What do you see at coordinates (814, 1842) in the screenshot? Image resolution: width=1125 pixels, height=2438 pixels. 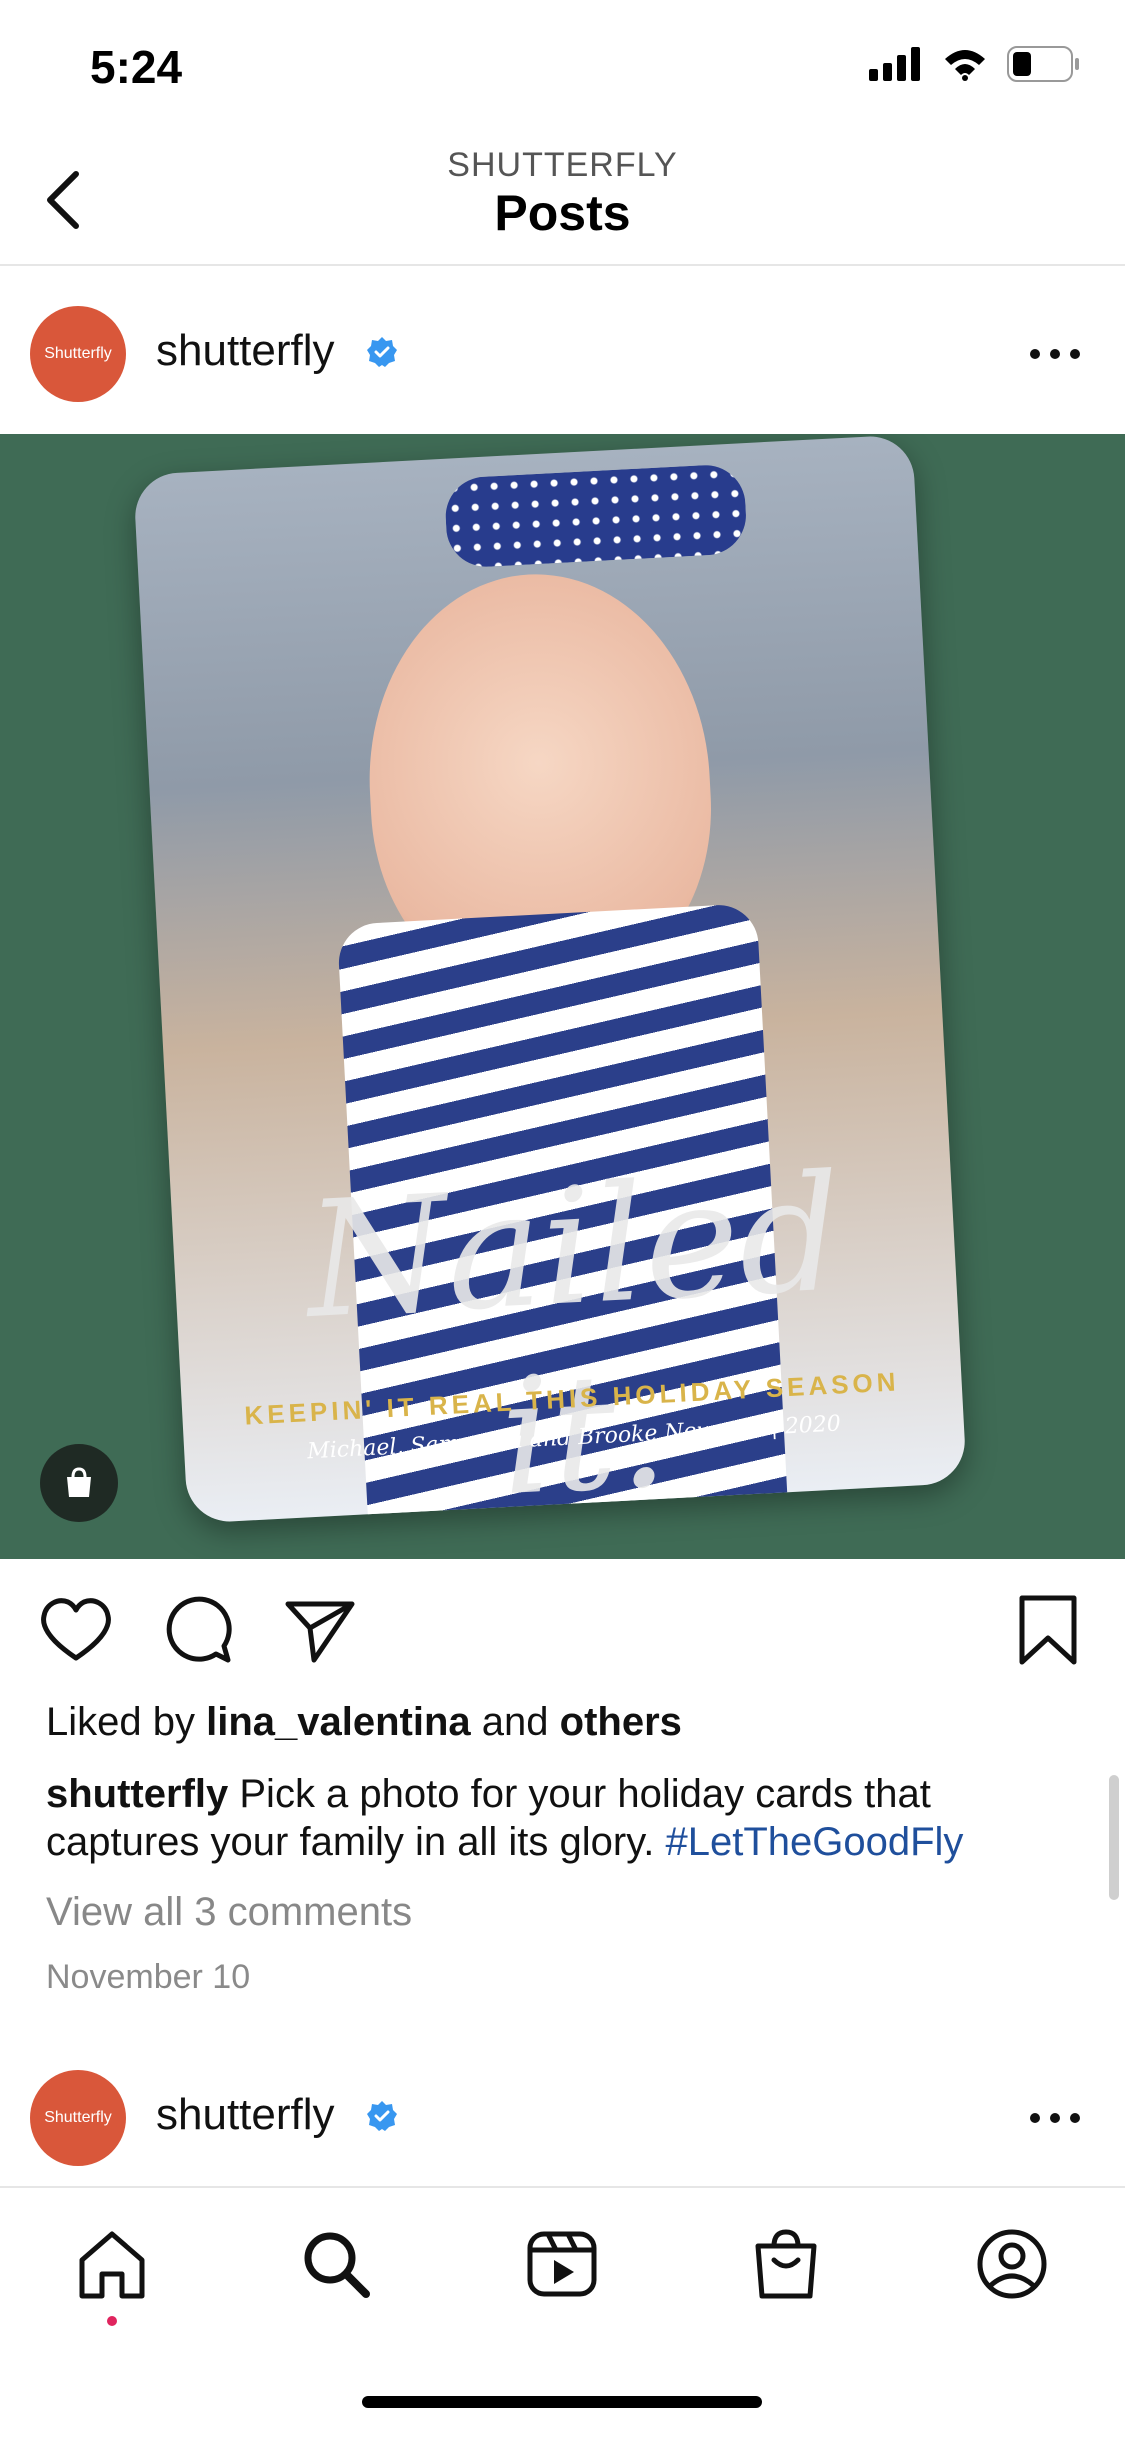 I see `caption-hashtag: #LetTheGoodFly` at bounding box center [814, 1842].